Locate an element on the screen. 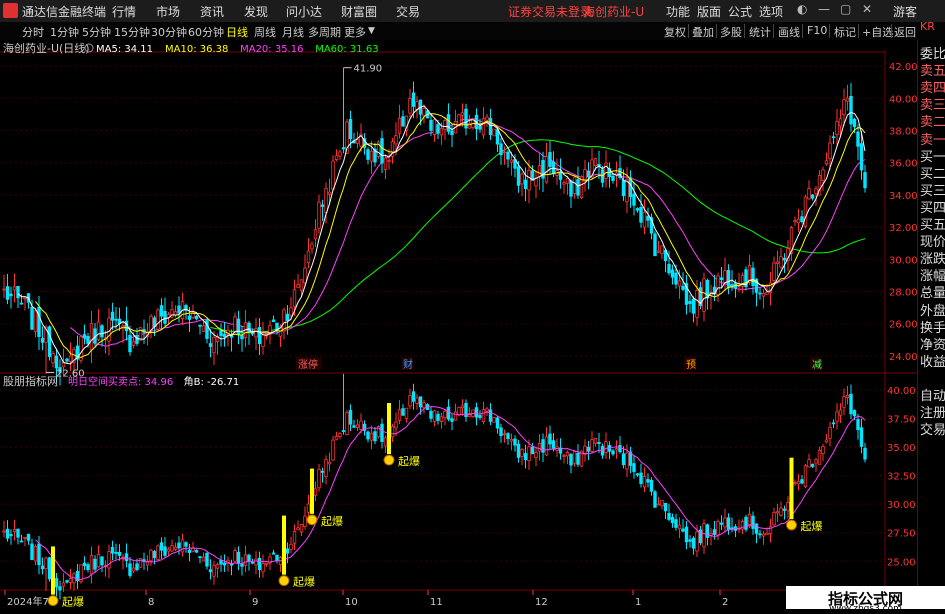 Image resolution: width=945 pixels, height=614 pixels. guest-label: 游客 is located at coordinates (905, 11).